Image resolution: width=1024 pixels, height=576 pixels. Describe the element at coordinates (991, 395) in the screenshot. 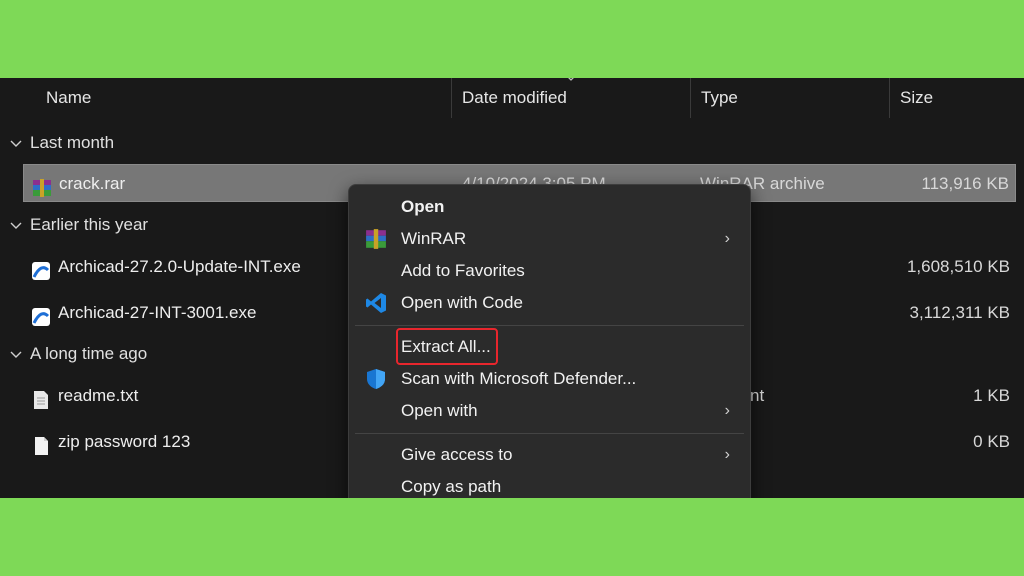

I see `file-size: 1 KB` at that location.